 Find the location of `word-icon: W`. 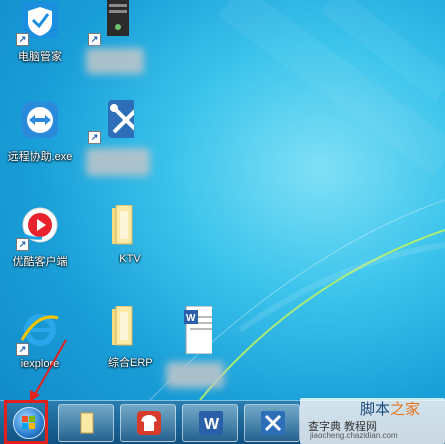

word-icon: W is located at coordinates (211, 423).